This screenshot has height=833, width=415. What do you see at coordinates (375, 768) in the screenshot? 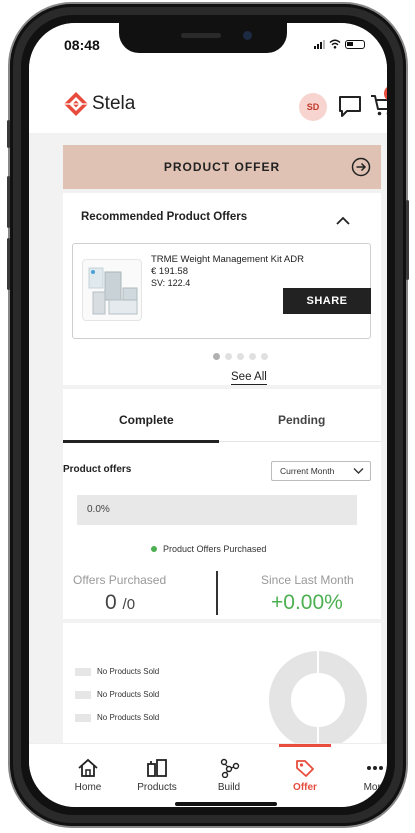
I see `more-dots-icon` at bounding box center [375, 768].